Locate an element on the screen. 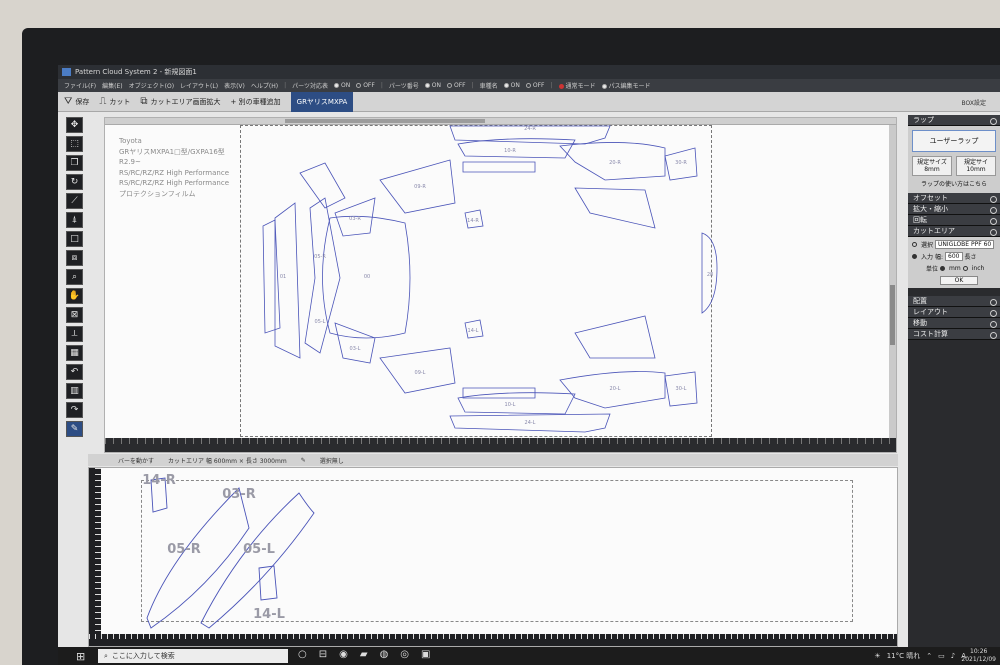 The width and height of the screenshot is (1000, 665). menu-file: ファイル(F) is located at coordinates (80, 85).